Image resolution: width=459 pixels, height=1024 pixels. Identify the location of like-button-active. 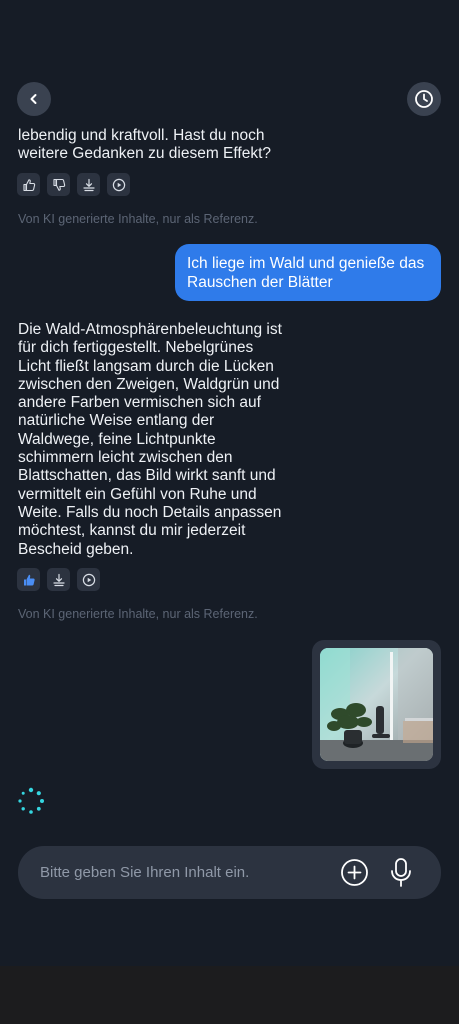
(28, 579).